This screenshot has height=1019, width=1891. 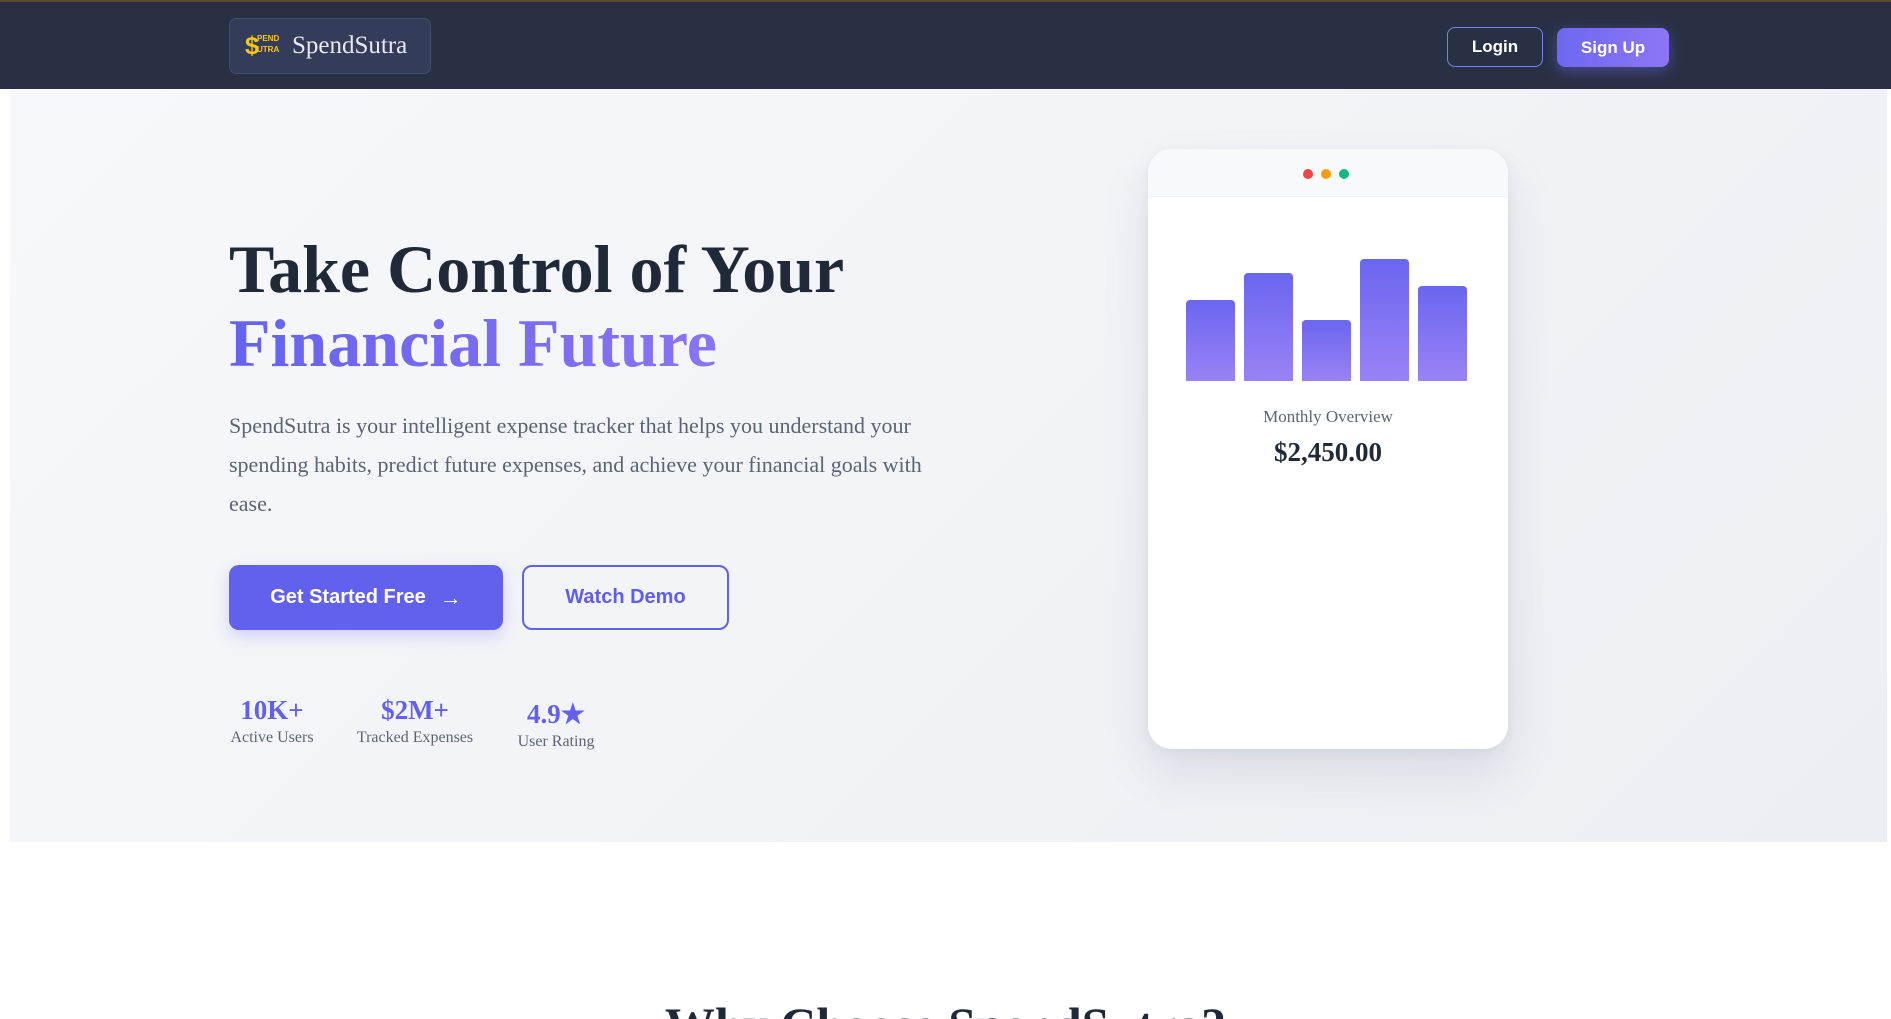 What do you see at coordinates (537, 269) in the screenshot?
I see `hero-title-line1: Take Control of Your` at bounding box center [537, 269].